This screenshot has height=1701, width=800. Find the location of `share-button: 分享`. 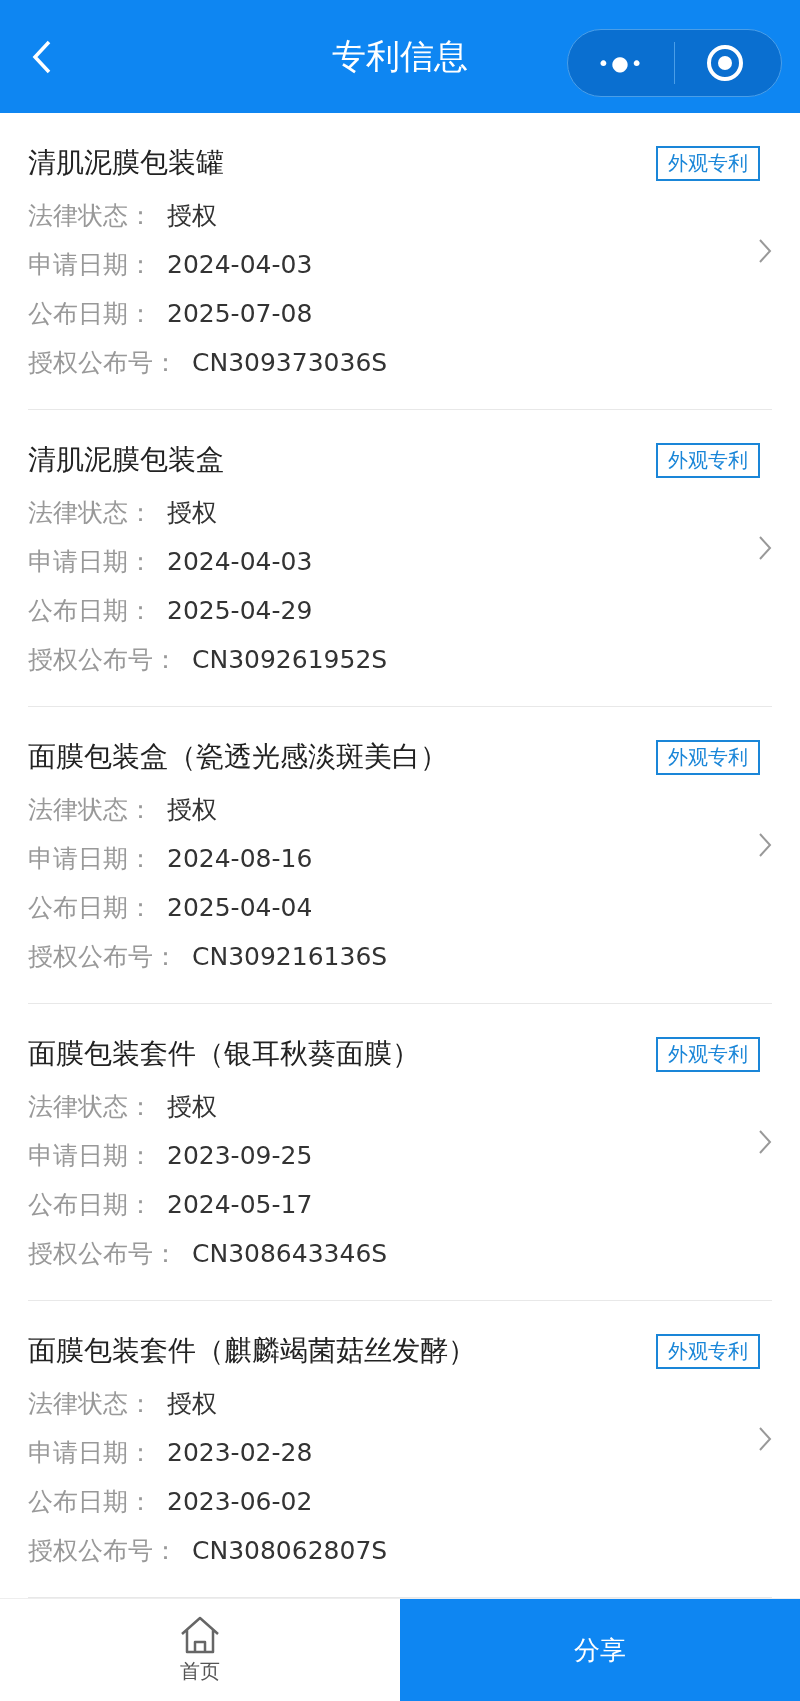

share-button: 分享 is located at coordinates (600, 1650).